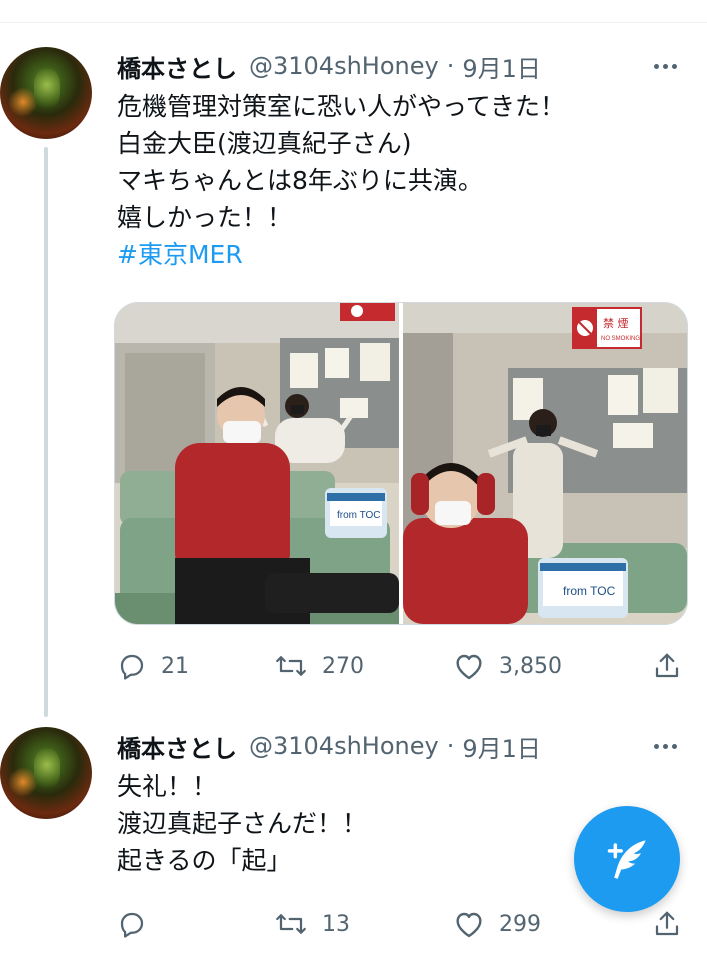 This screenshot has width=707, height=962. I want to click on tweet-2-header: 橋本さとし @3104shHoney · 9月1日, so click(329, 746).